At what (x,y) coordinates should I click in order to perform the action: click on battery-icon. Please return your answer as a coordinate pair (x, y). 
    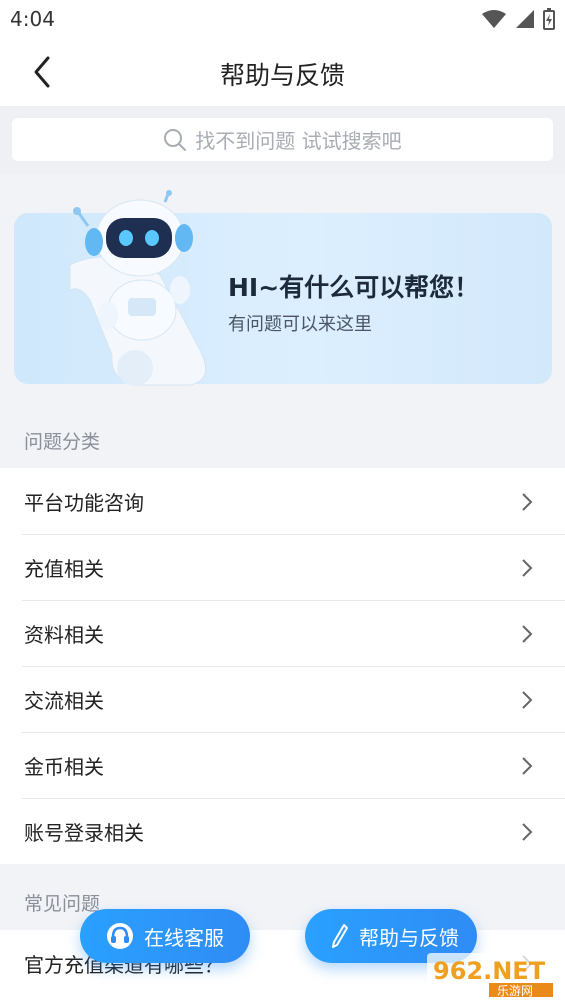
    Looking at the image, I should click on (549, 19).